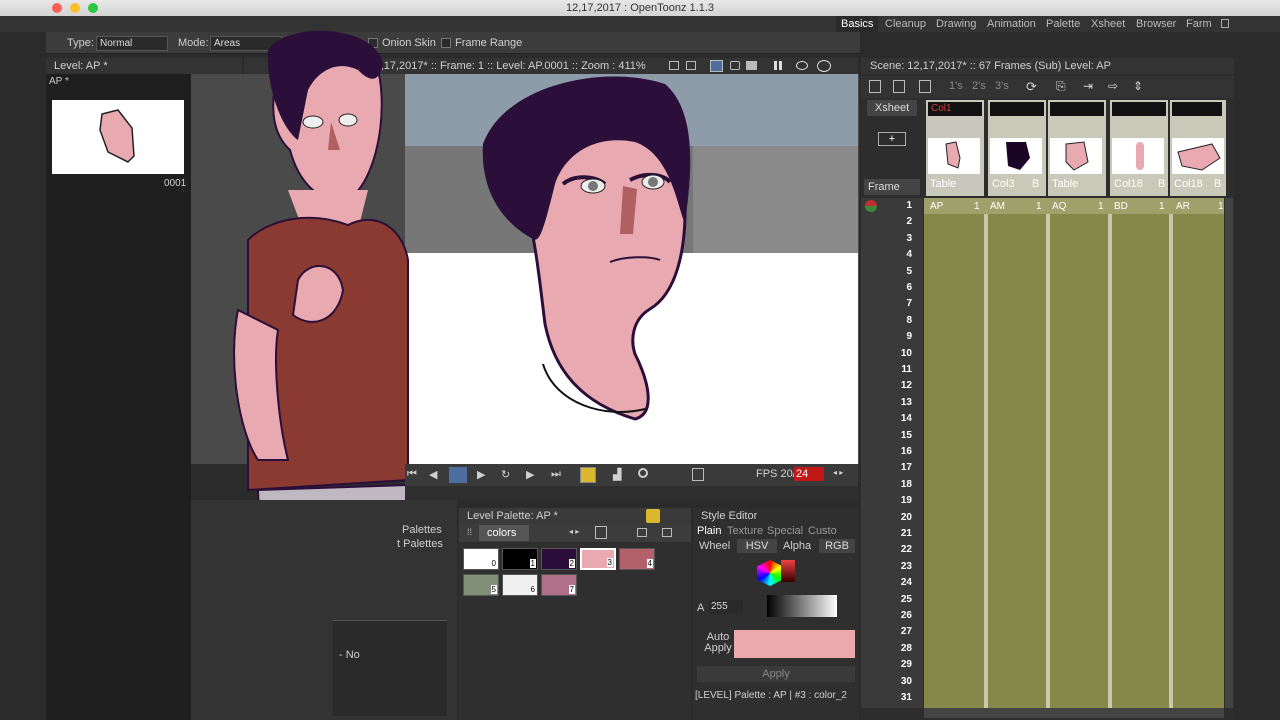 The height and width of the screenshot is (720, 1280). Describe the element at coordinates (698, 474) in the screenshot. I see `locator-icon` at that location.